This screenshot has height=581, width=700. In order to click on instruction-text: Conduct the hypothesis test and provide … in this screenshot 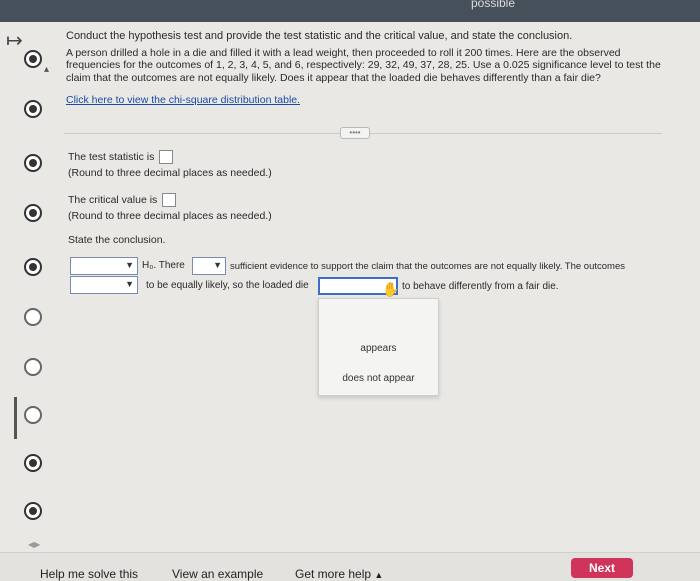, I will do `click(319, 36)`.